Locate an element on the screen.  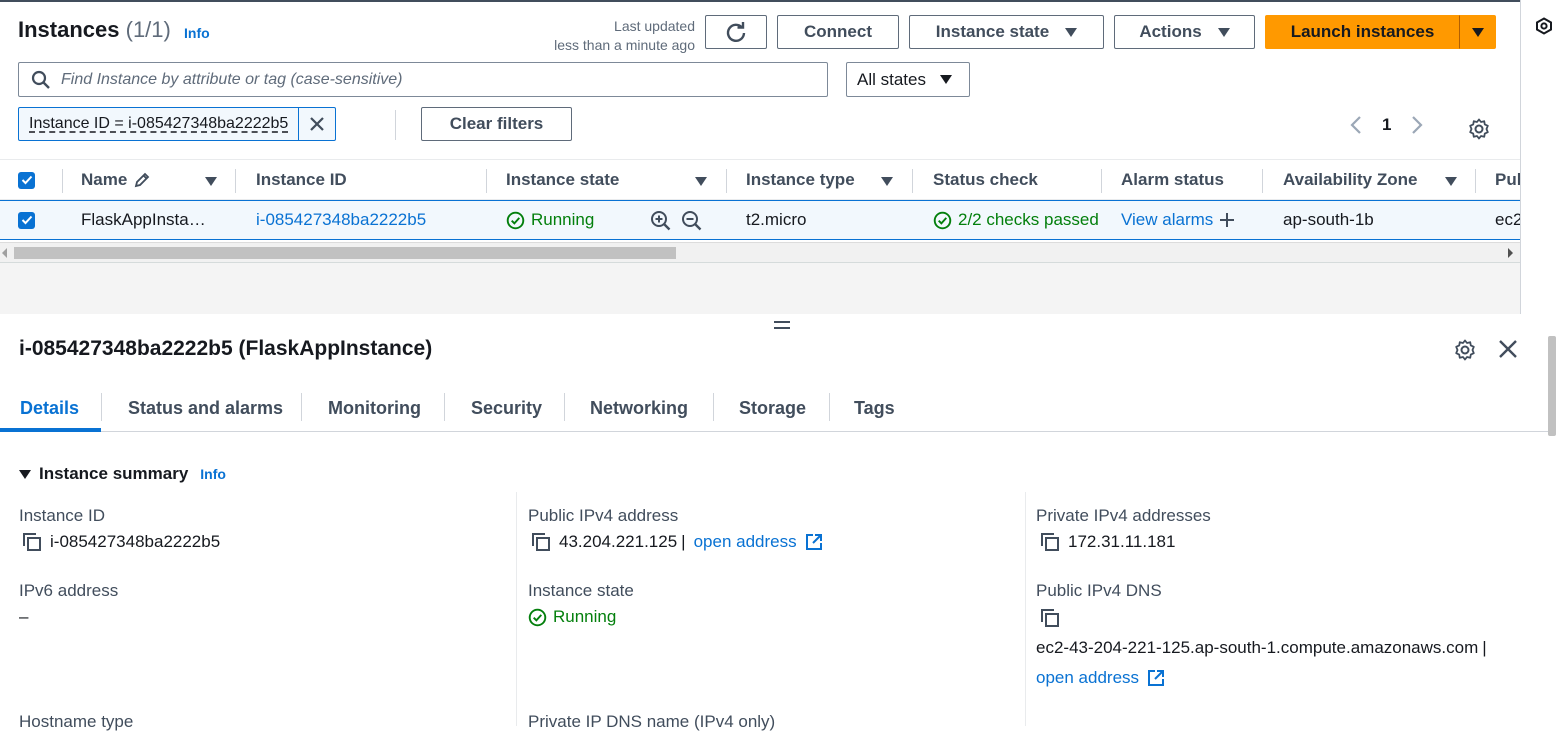
shield-icon is located at coordinates (1544, 26).